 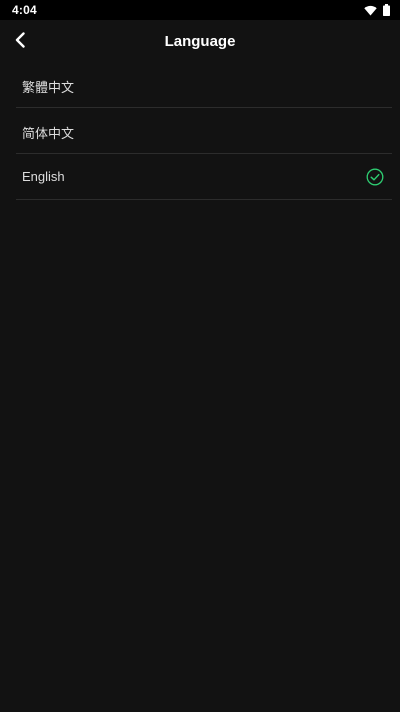 What do you see at coordinates (204, 177) in the screenshot?
I see `language-item-english: English` at bounding box center [204, 177].